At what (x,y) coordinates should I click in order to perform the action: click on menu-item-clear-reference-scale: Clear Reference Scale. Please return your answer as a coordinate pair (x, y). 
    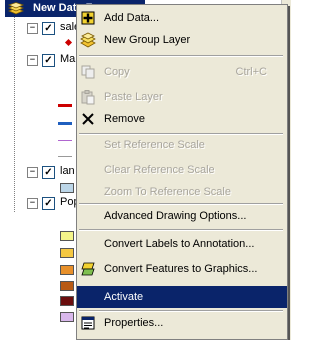
    Looking at the image, I should click on (182, 170).